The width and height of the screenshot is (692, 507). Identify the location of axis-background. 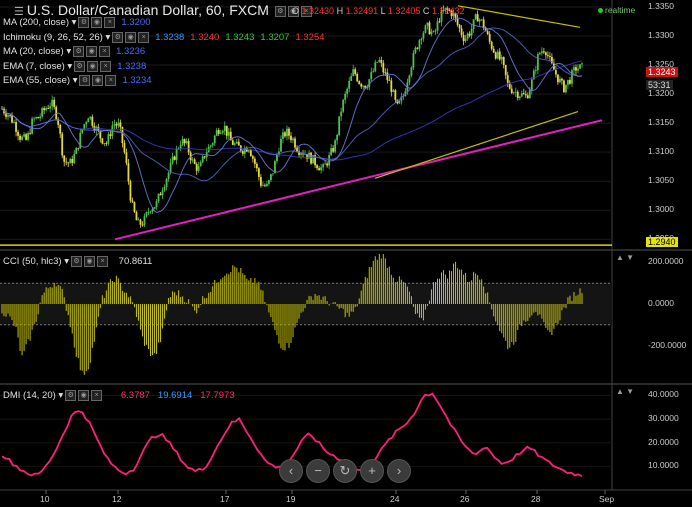
(652, 253).